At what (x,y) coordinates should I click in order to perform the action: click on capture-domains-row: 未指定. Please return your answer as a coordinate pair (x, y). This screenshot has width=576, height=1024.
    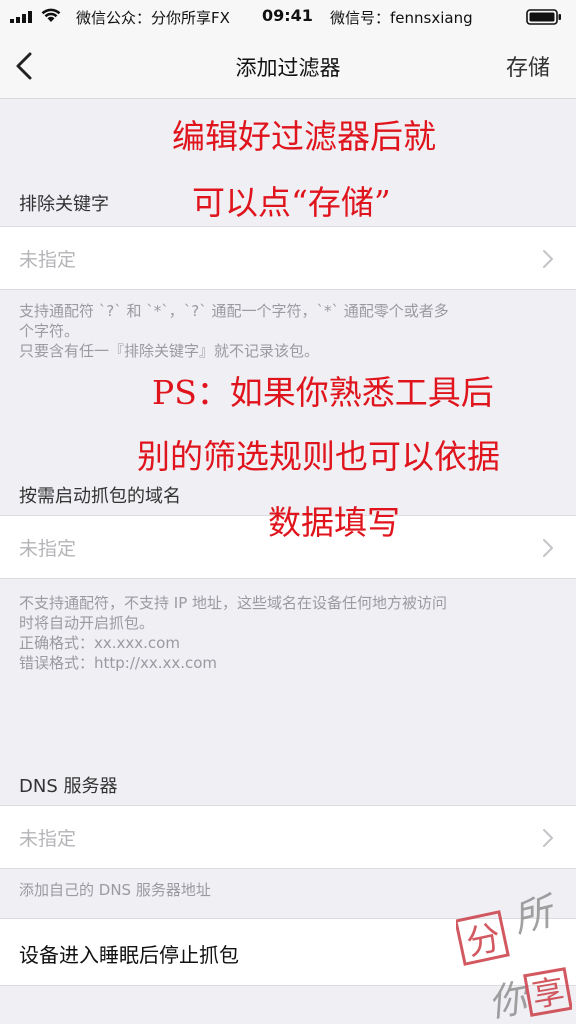
    Looking at the image, I should click on (288, 547).